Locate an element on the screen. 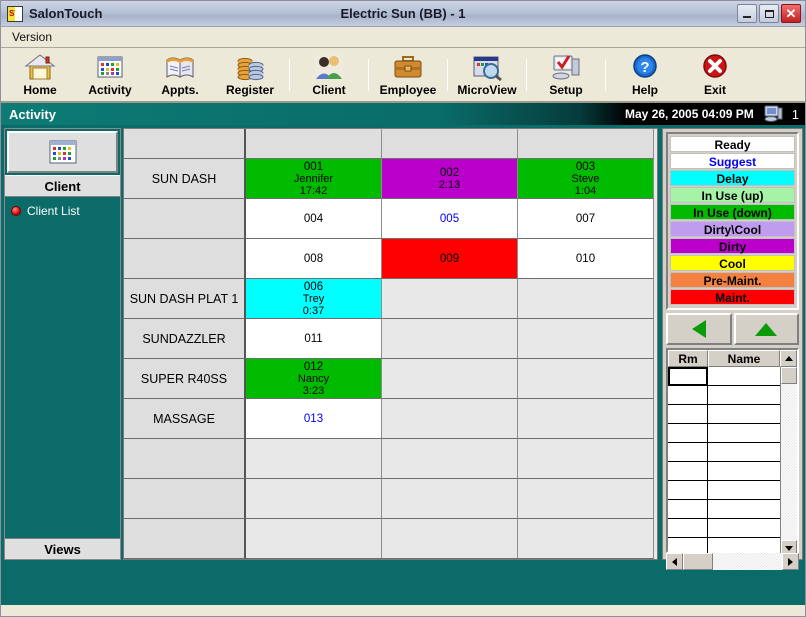 This screenshot has width=806, height=617. toolbar-label: Help is located at coordinates (644, 90).